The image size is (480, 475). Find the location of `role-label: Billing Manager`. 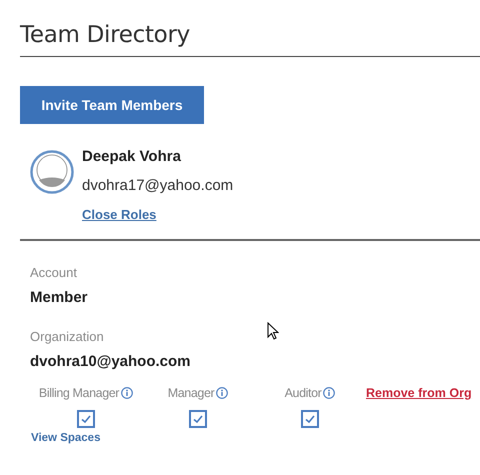

role-label: Billing Manager is located at coordinates (79, 393).